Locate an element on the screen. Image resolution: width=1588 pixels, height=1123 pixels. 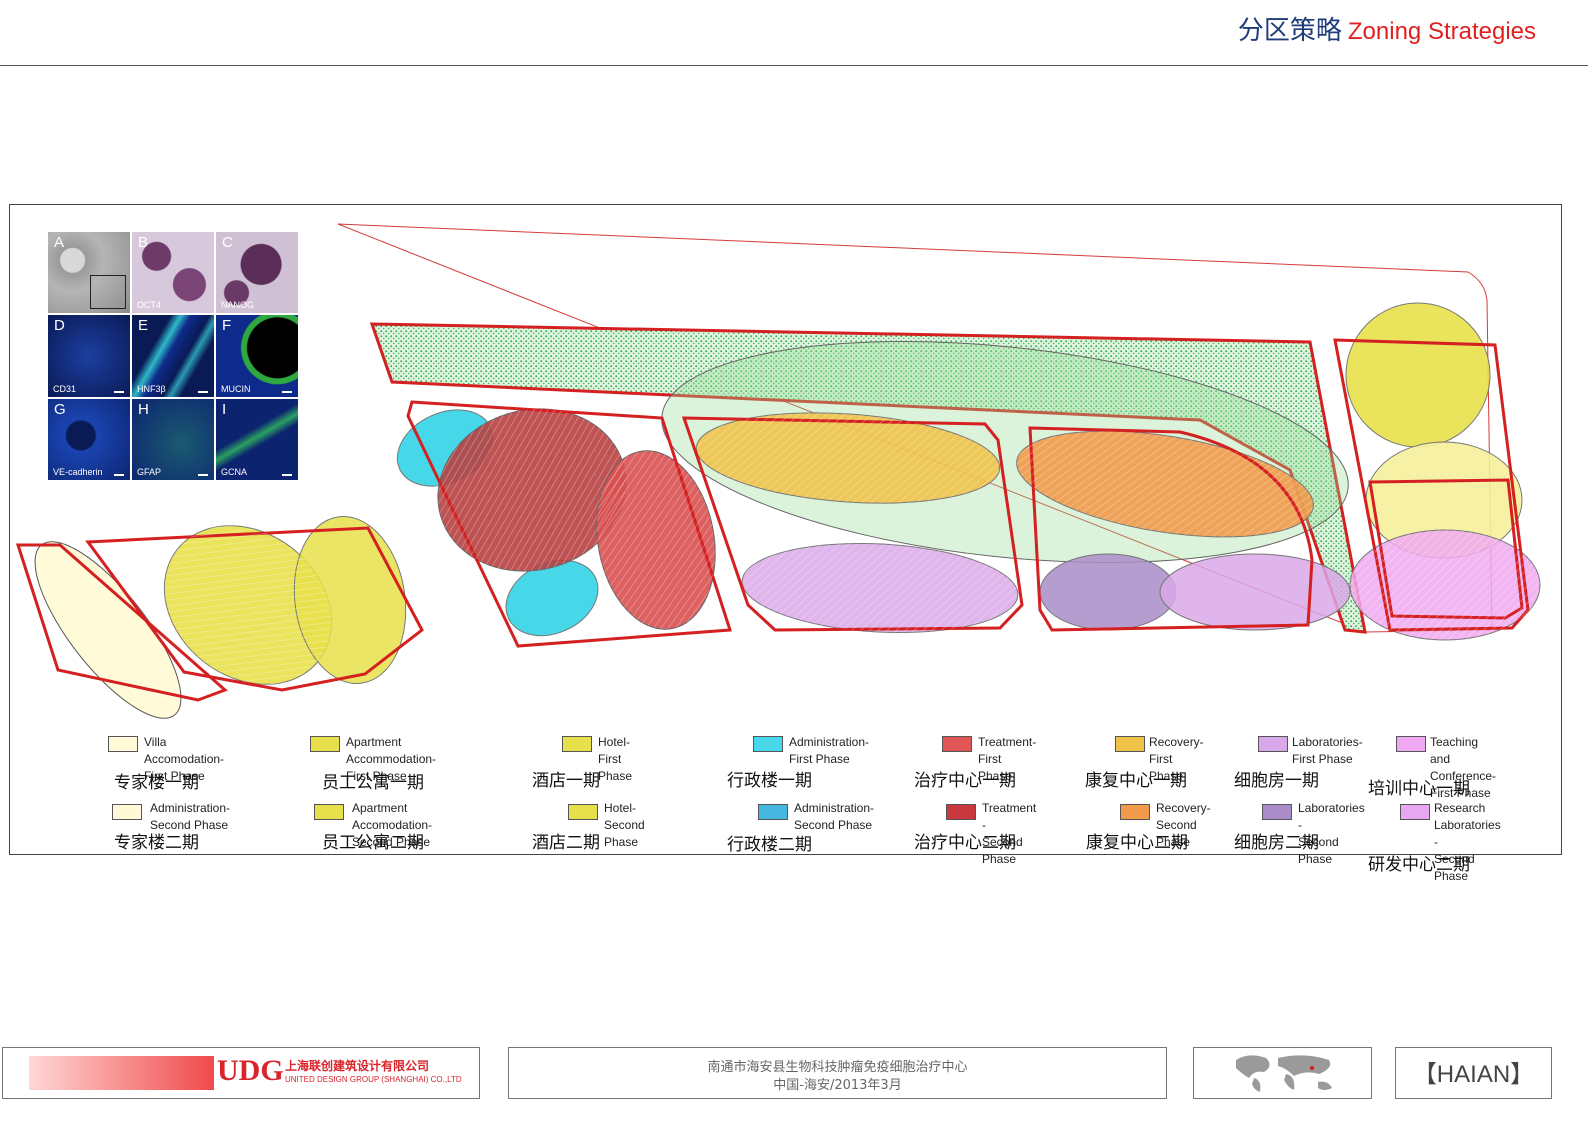
legend-label-en: Hotel- Second Phase is located at coordinates (624, 825).